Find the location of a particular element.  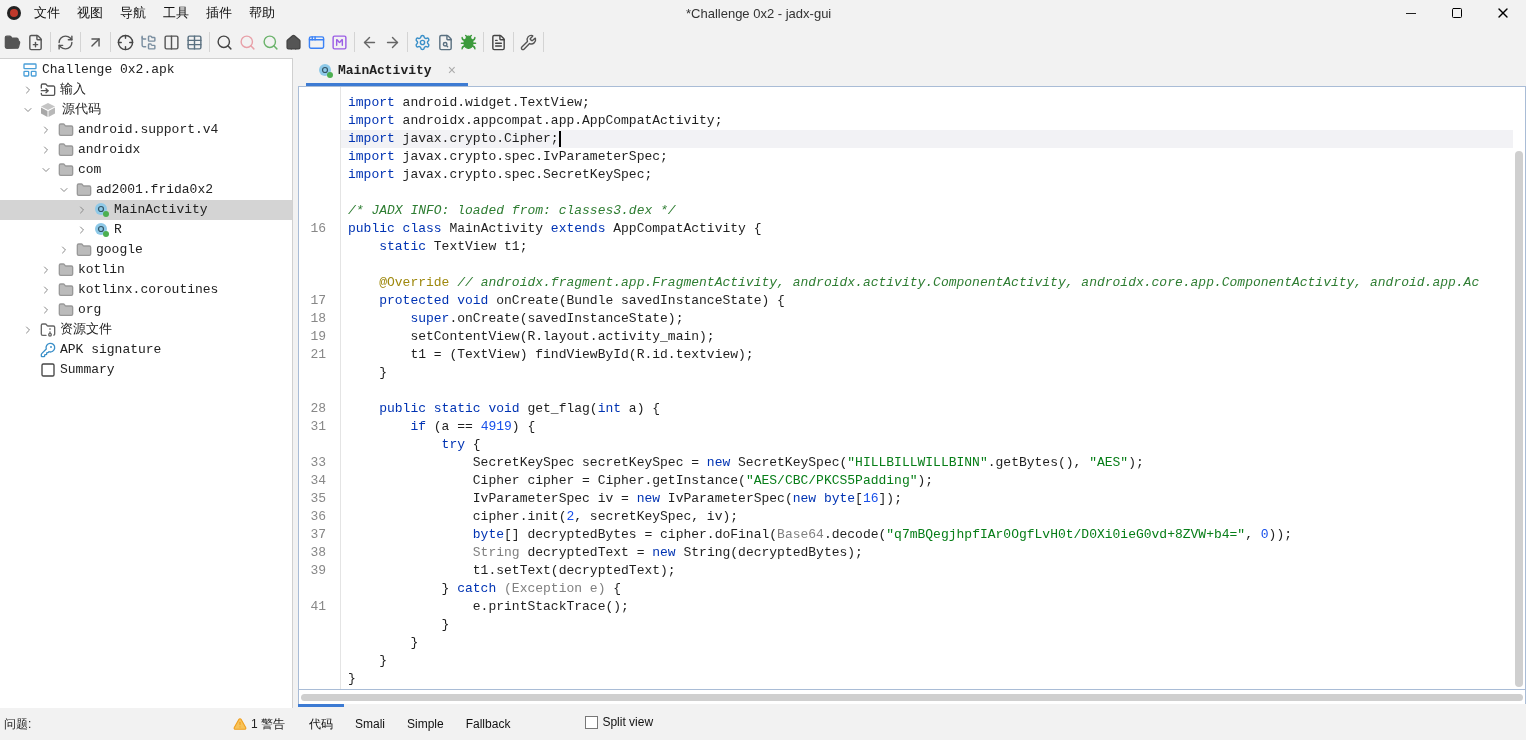

folder-tree-icon is located at coordinates (148, 42).